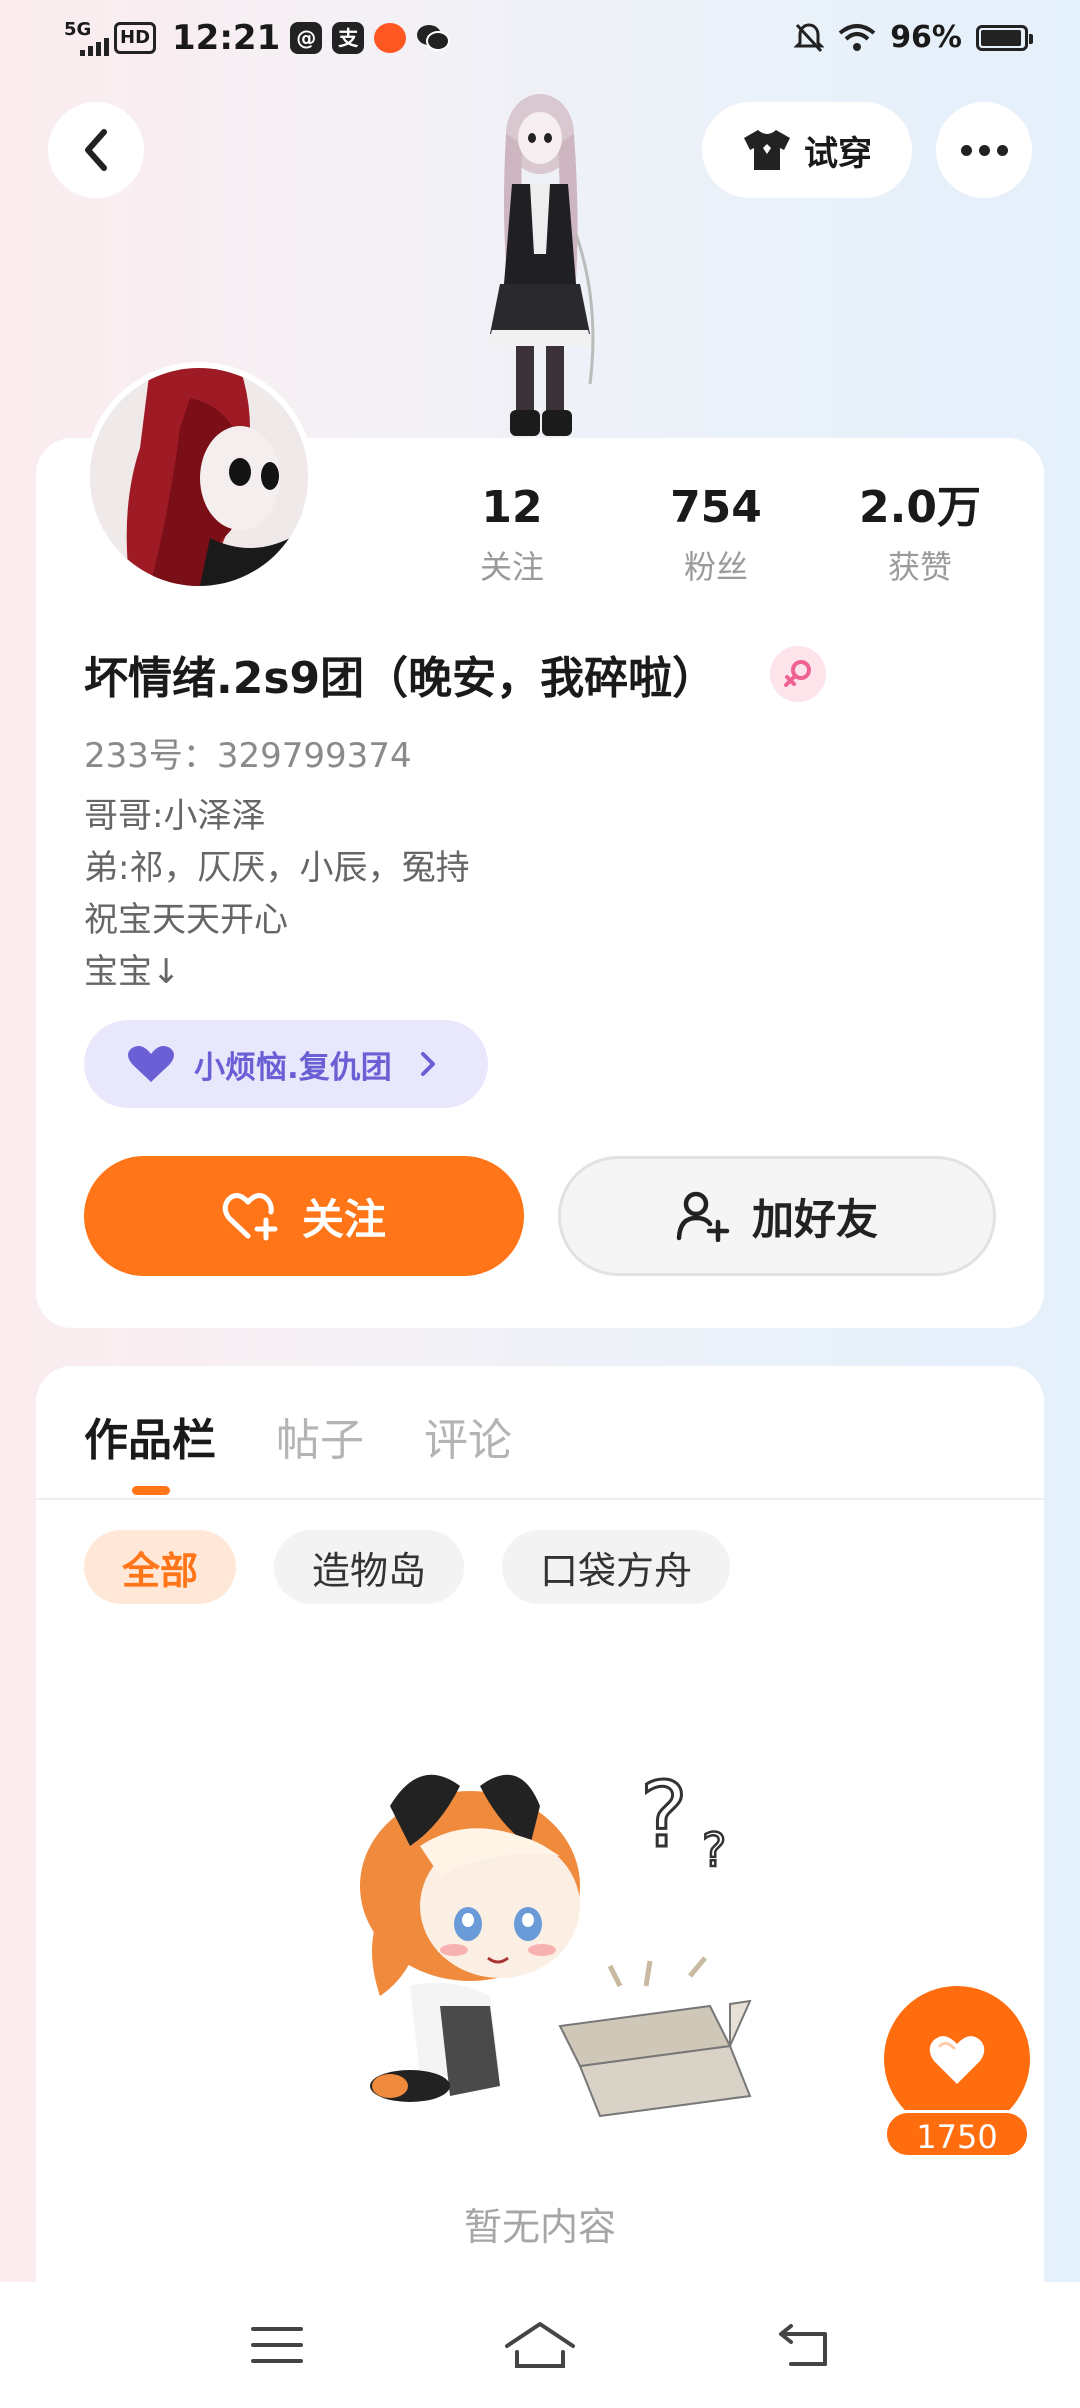  I want to click on tab-indicator, so click(151, 1490).